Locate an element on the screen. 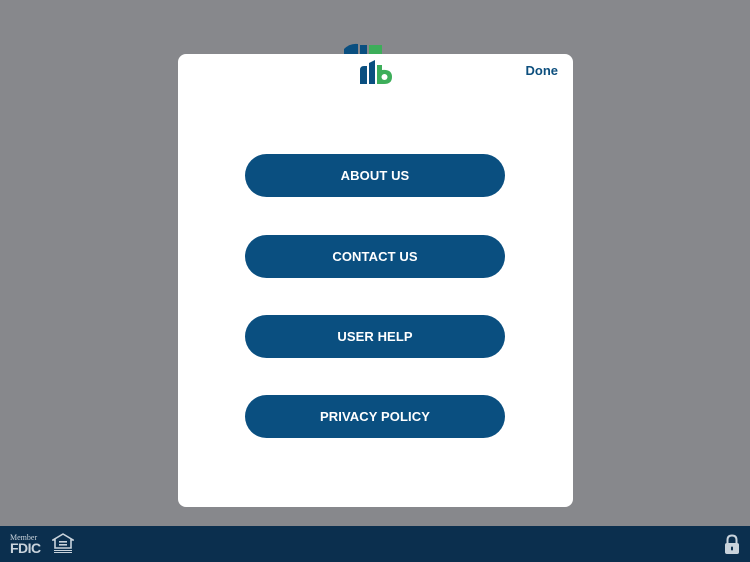 The width and height of the screenshot is (750, 562). equal-housing-lender-icon is located at coordinates (63, 544).